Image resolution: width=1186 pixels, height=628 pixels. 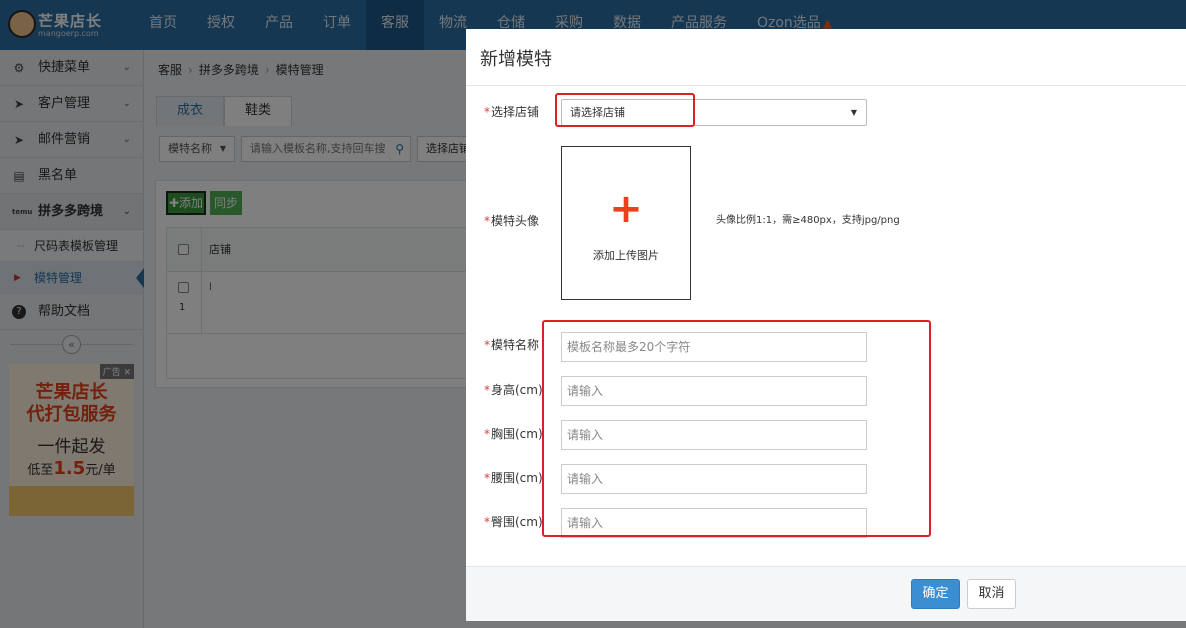 What do you see at coordinates (516, 59) in the screenshot?
I see `dialog-title: 新增模特` at bounding box center [516, 59].